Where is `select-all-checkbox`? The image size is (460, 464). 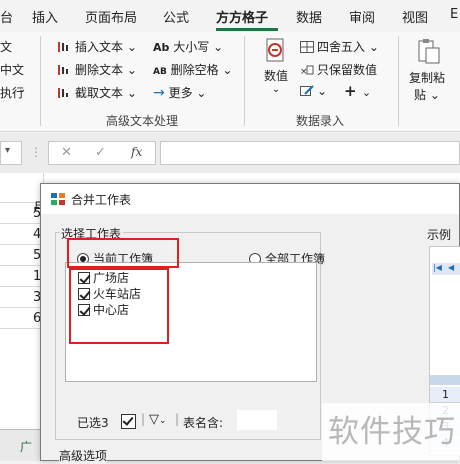 select-all-checkbox is located at coordinates (128, 421).